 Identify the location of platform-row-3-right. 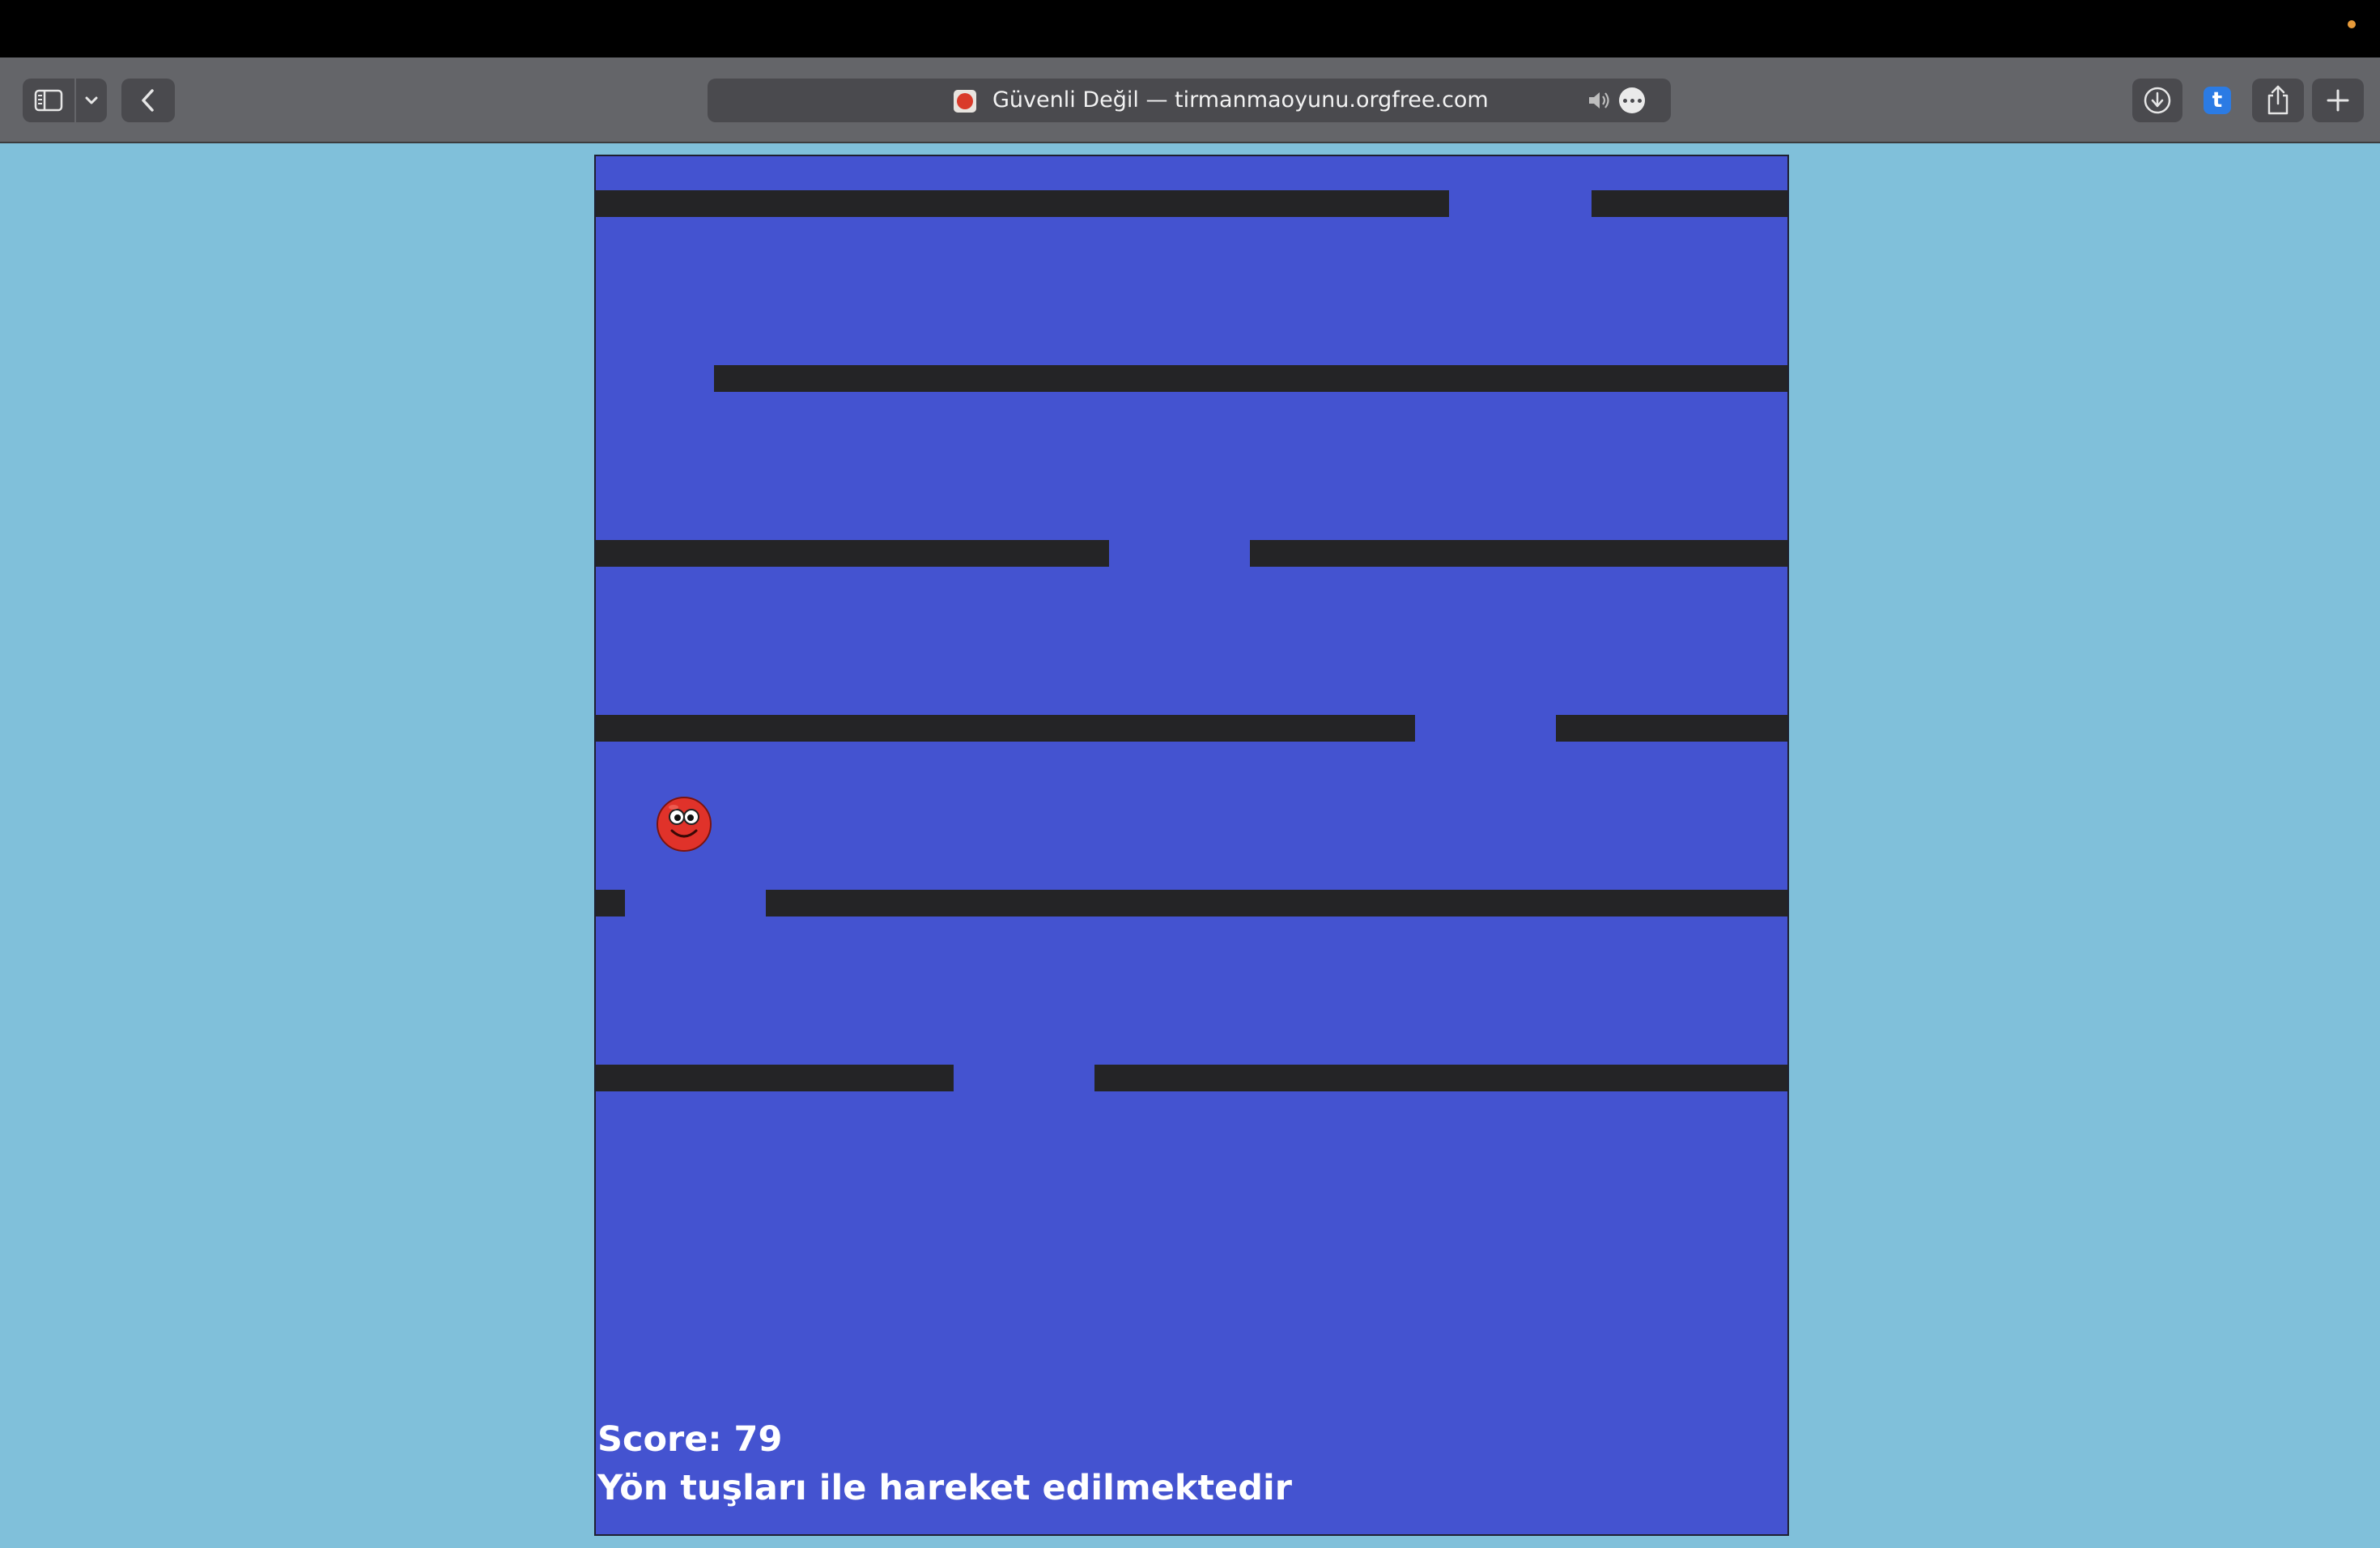
(1519, 554).